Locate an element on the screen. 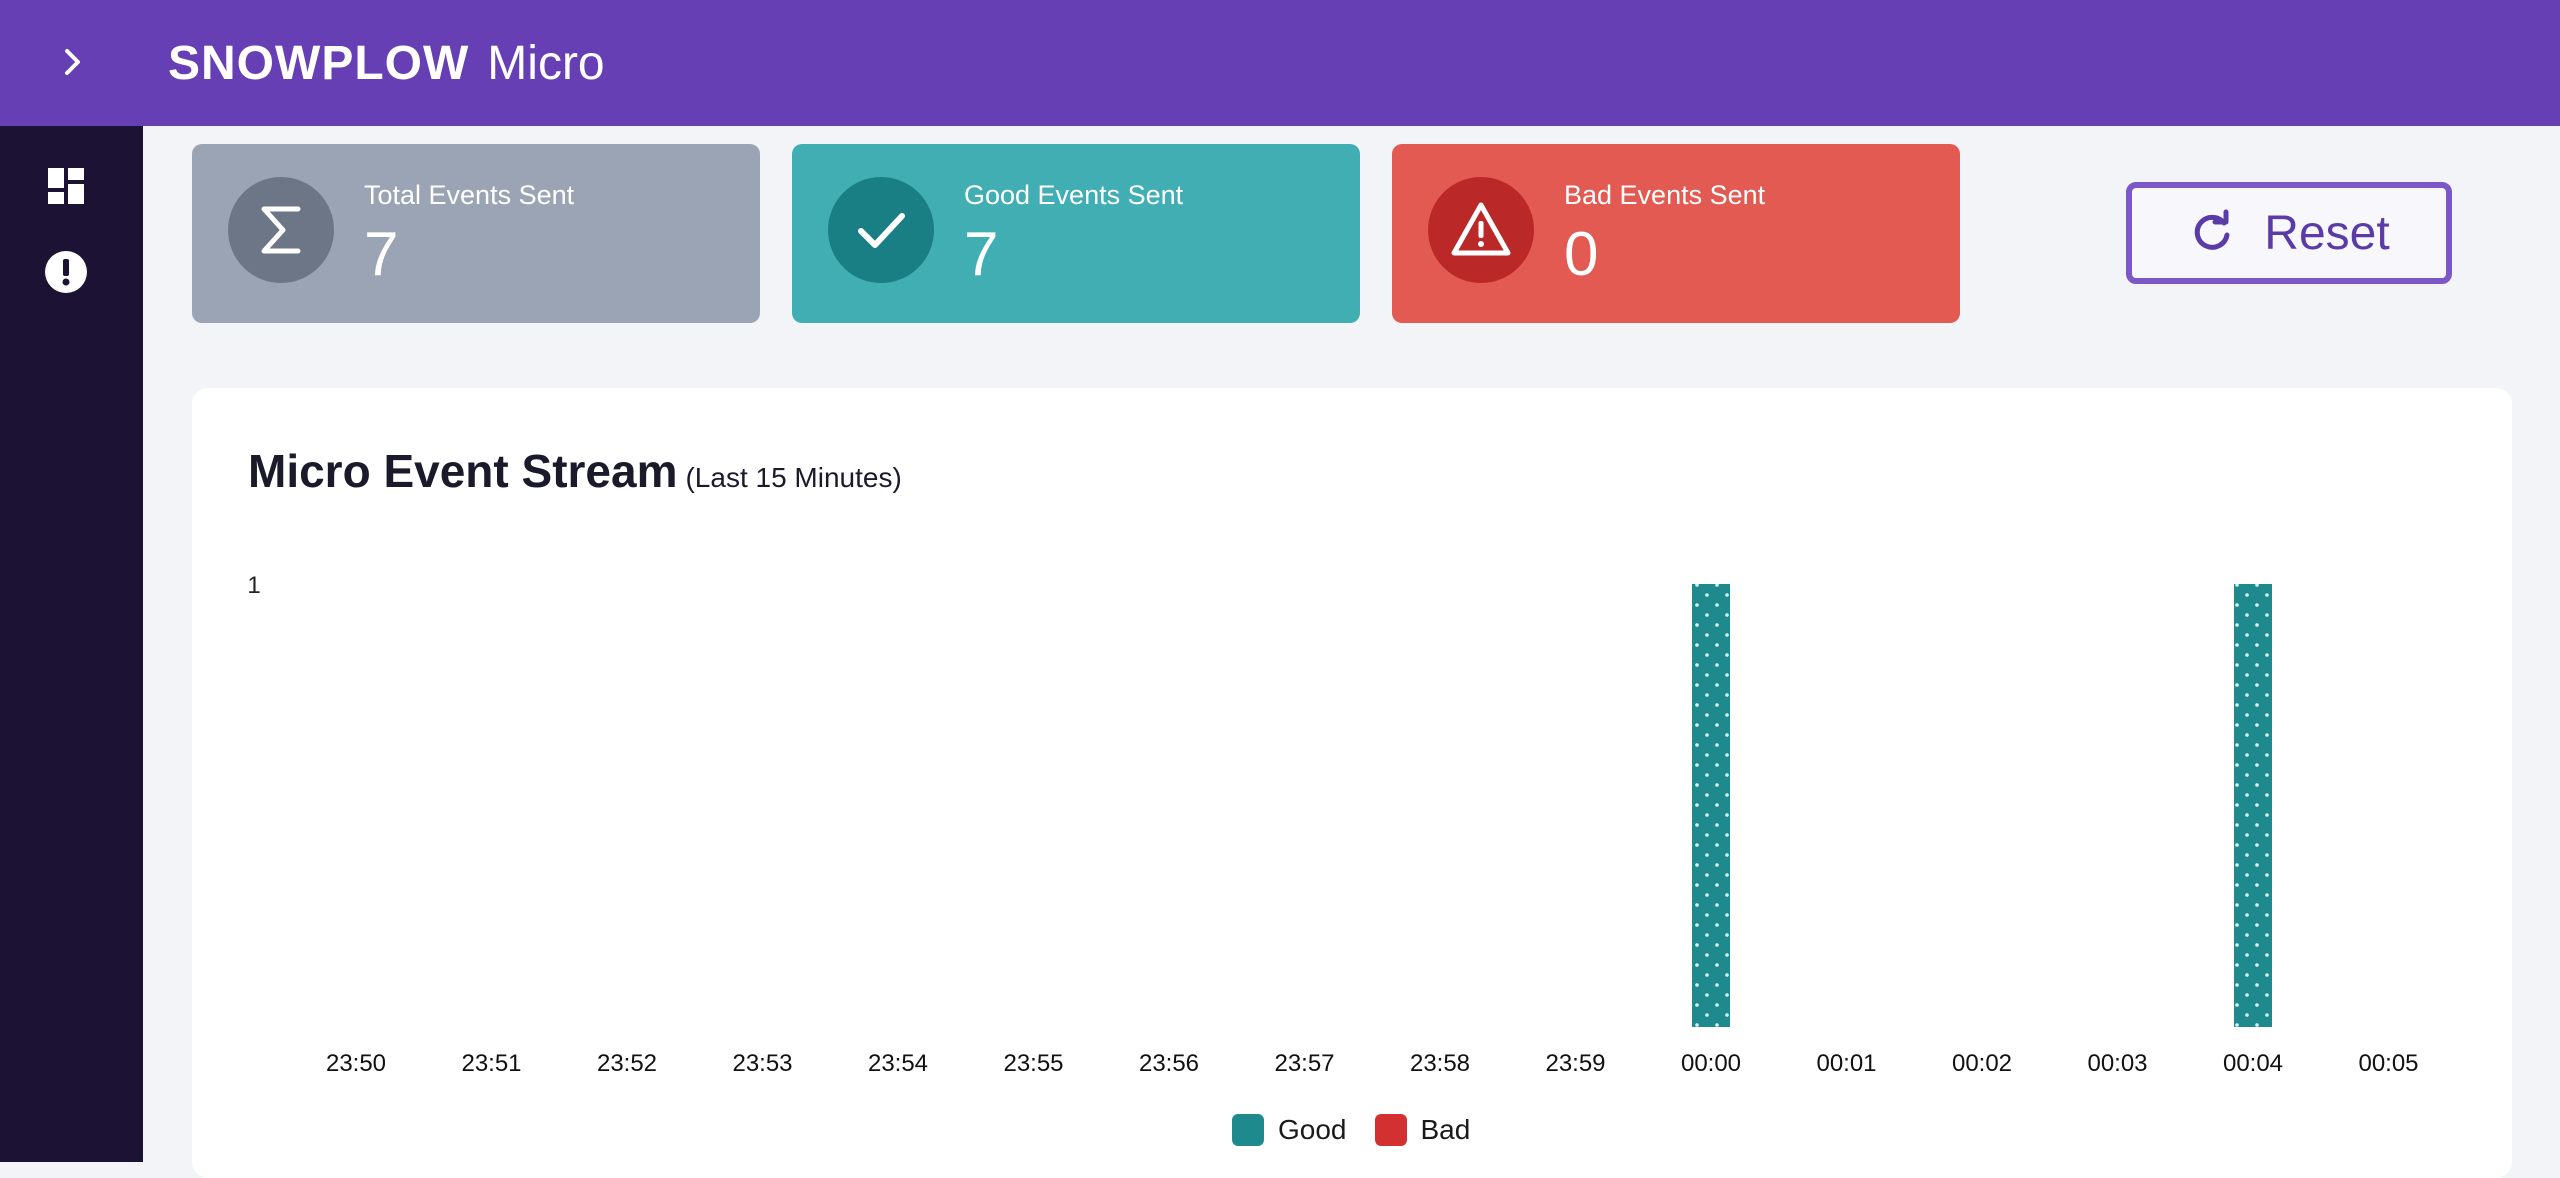 The width and height of the screenshot is (2560, 1178). top-app-bar: SNOWPLOW Micro is located at coordinates (1280, 63).